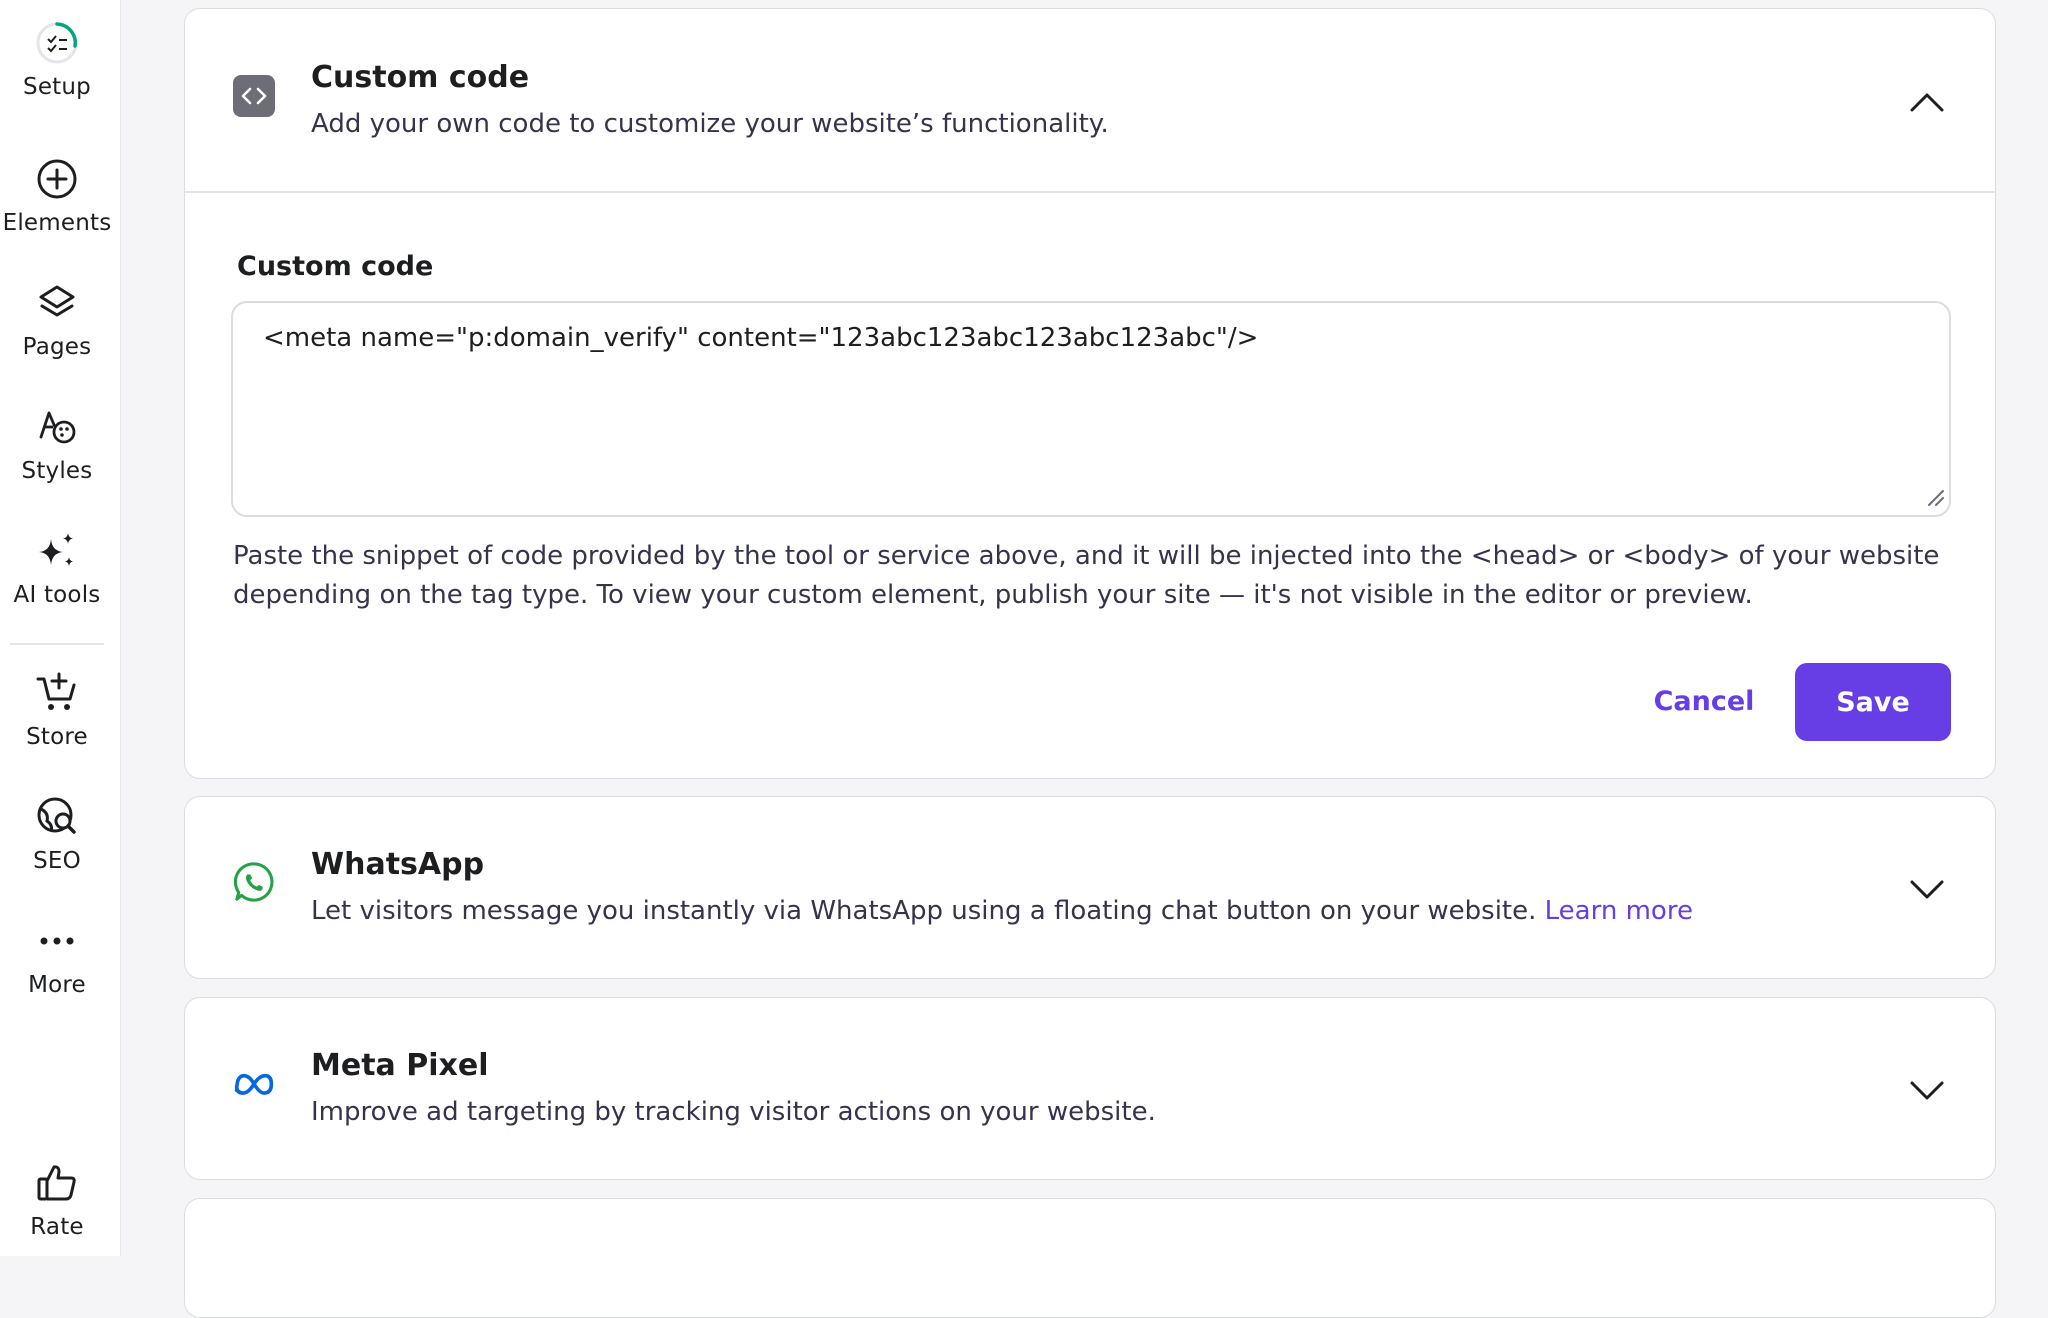  What do you see at coordinates (57, 1183) in the screenshot?
I see `thumbs-up-icon` at bounding box center [57, 1183].